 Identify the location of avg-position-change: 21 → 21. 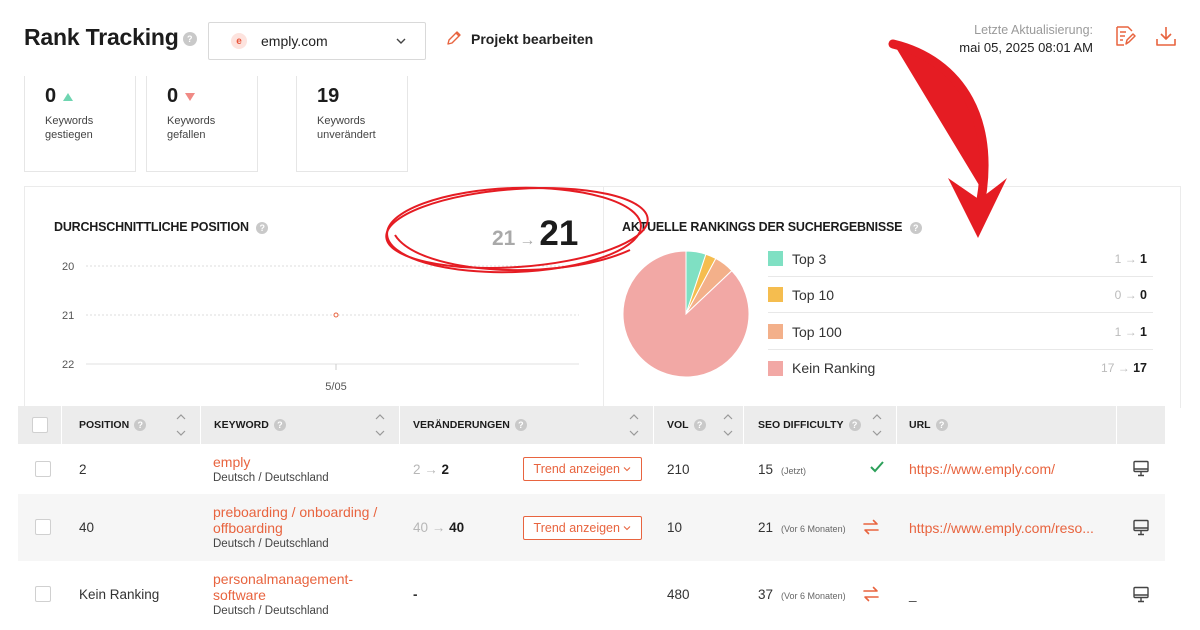
(535, 234).